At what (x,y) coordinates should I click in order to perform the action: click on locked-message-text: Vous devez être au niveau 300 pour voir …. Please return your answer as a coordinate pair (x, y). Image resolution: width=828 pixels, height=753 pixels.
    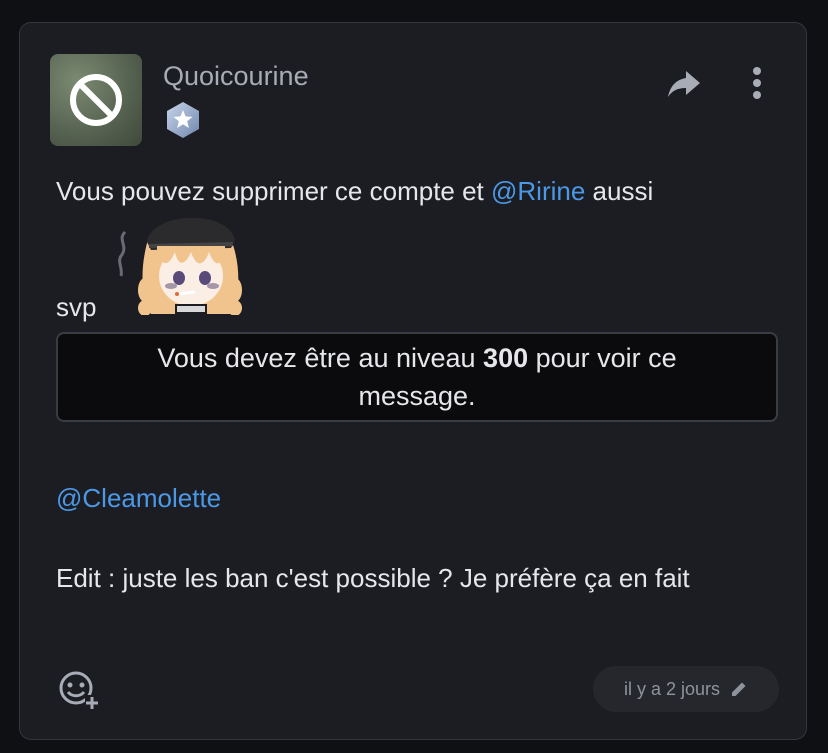
    Looking at the image, I should click on (417, 377).